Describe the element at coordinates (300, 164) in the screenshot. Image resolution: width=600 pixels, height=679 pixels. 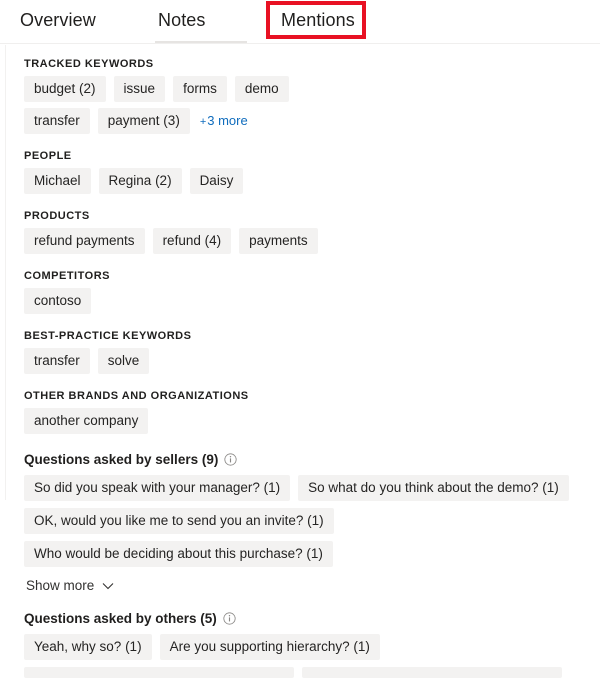
I see `section-people: PEOPLE Michael Regina (2) Daisy` at that location.